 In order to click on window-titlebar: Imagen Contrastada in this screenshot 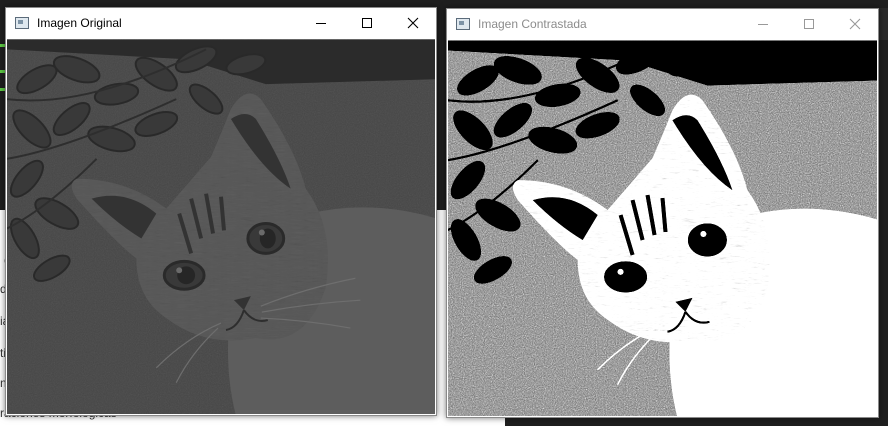, I will do `click(662, 24)`.